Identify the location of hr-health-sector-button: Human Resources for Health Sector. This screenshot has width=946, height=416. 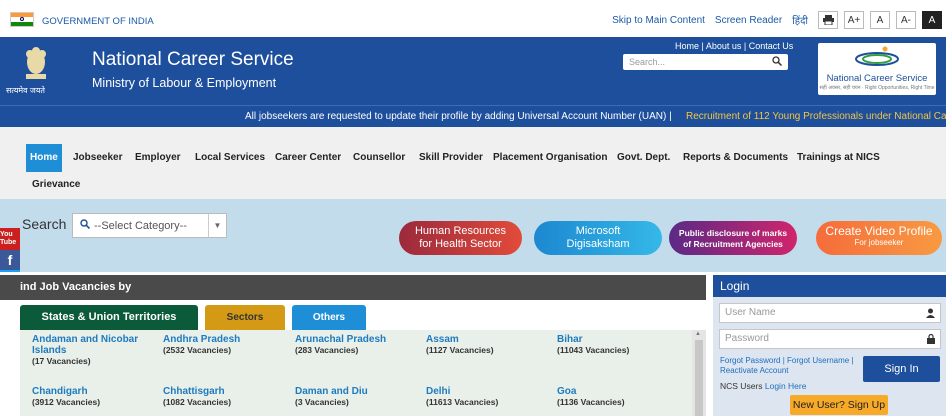
(460, 238).